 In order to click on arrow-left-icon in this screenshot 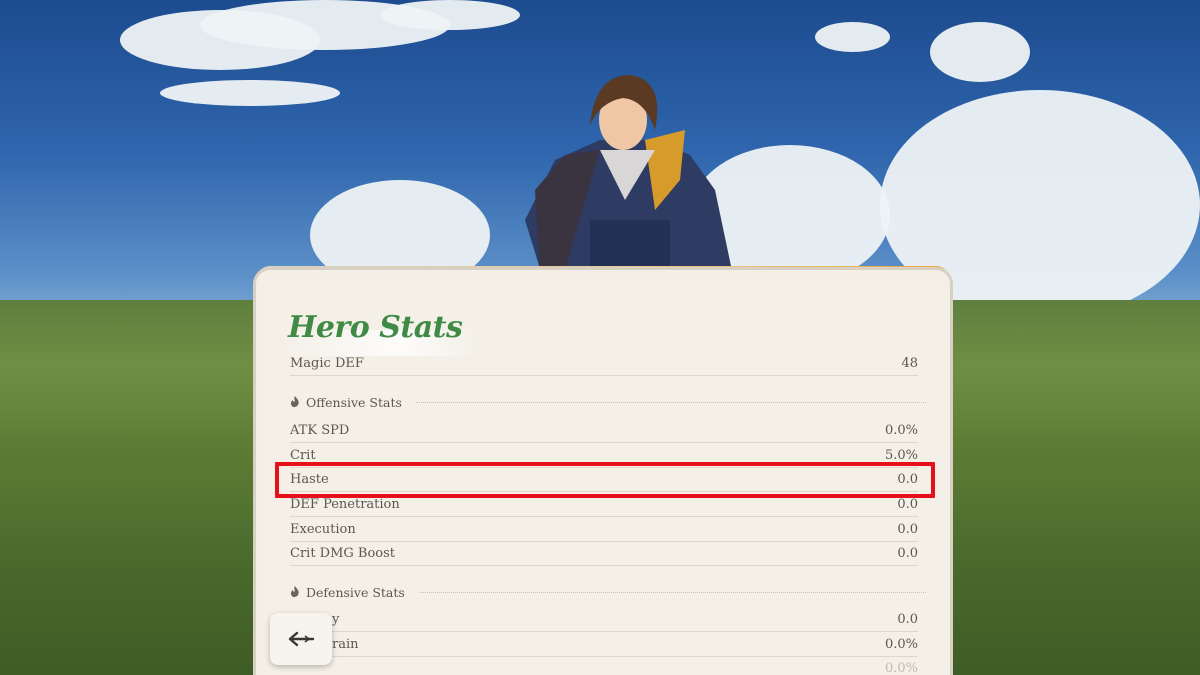, I will do `click(301, 639)`.